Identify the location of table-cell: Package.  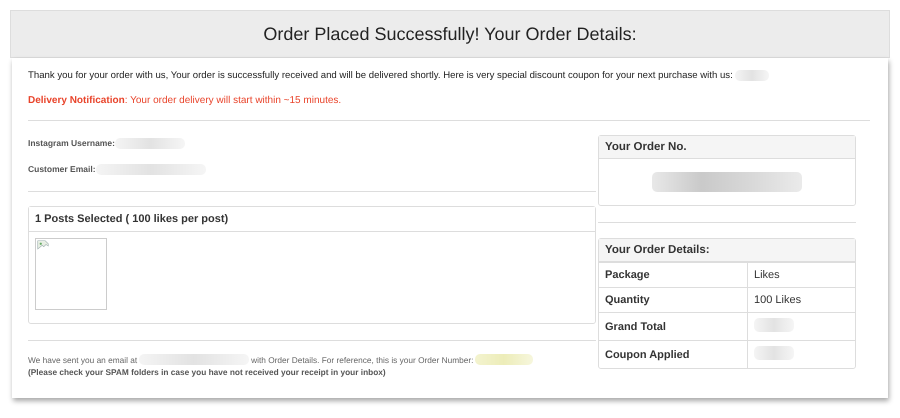
(673, 275).